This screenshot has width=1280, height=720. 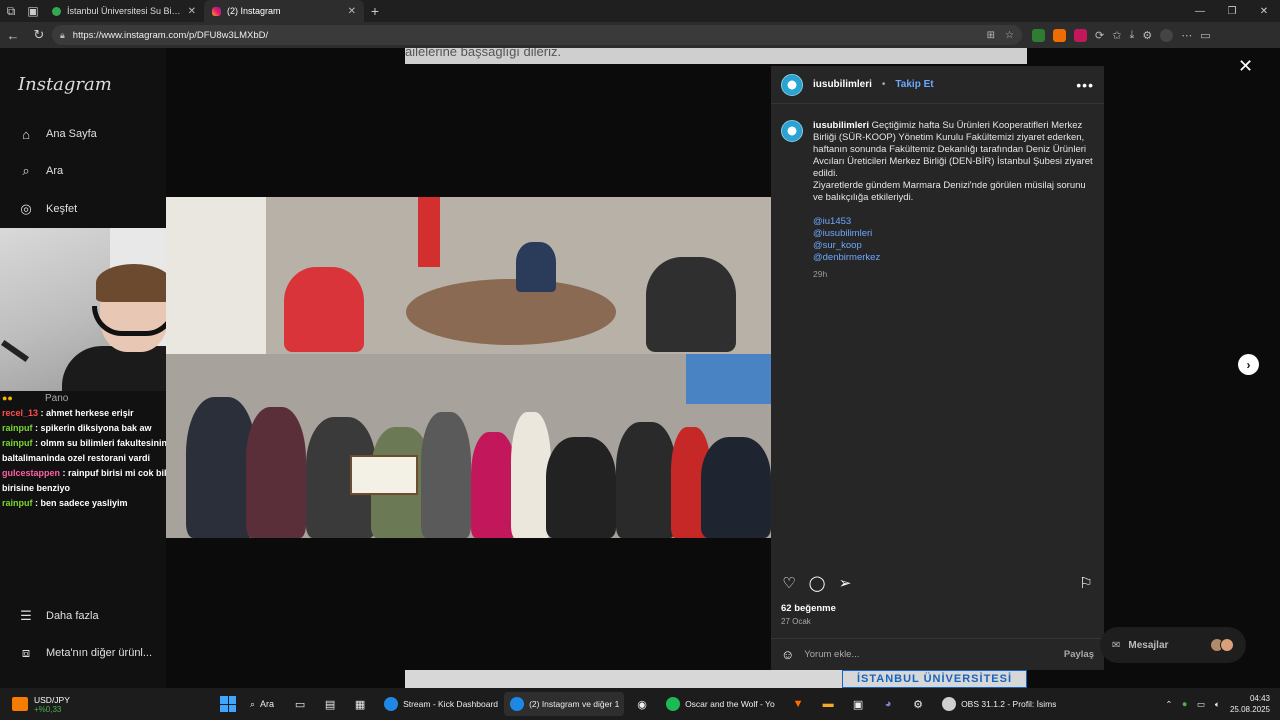 I want to click on follow-button: Takip Et, so click(x=914, y=84).